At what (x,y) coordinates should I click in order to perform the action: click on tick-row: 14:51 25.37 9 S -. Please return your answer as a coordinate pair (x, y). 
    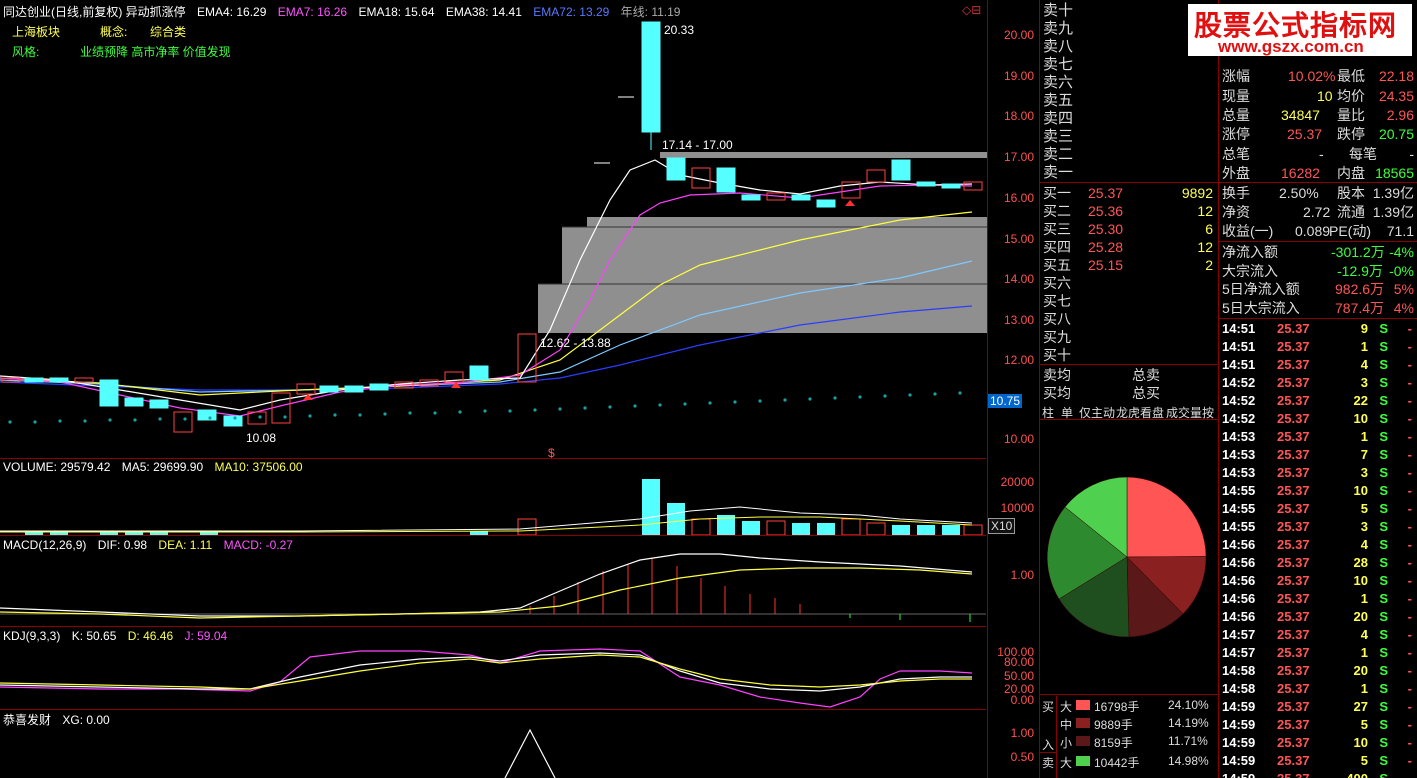
    Looking at the image, I should click on (1318, 329).